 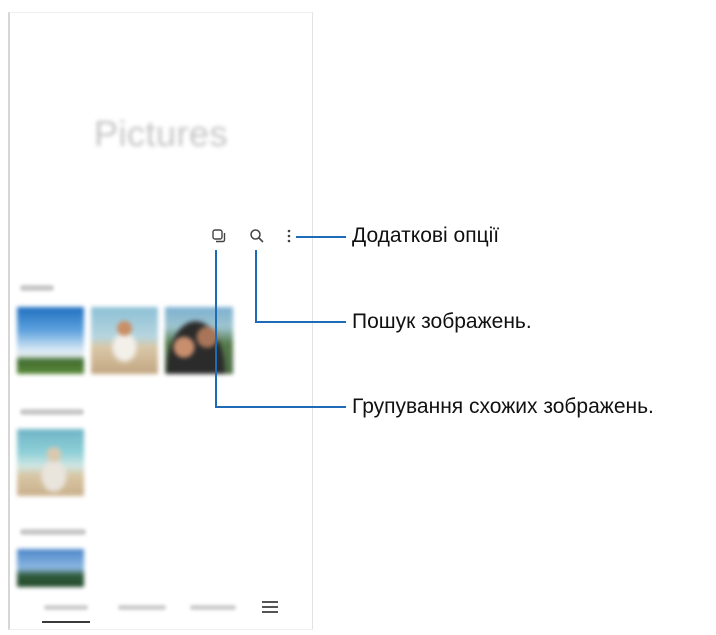 I want to click on callout-group-similar: Групування схожих зображень., so click(x=503, y=406).